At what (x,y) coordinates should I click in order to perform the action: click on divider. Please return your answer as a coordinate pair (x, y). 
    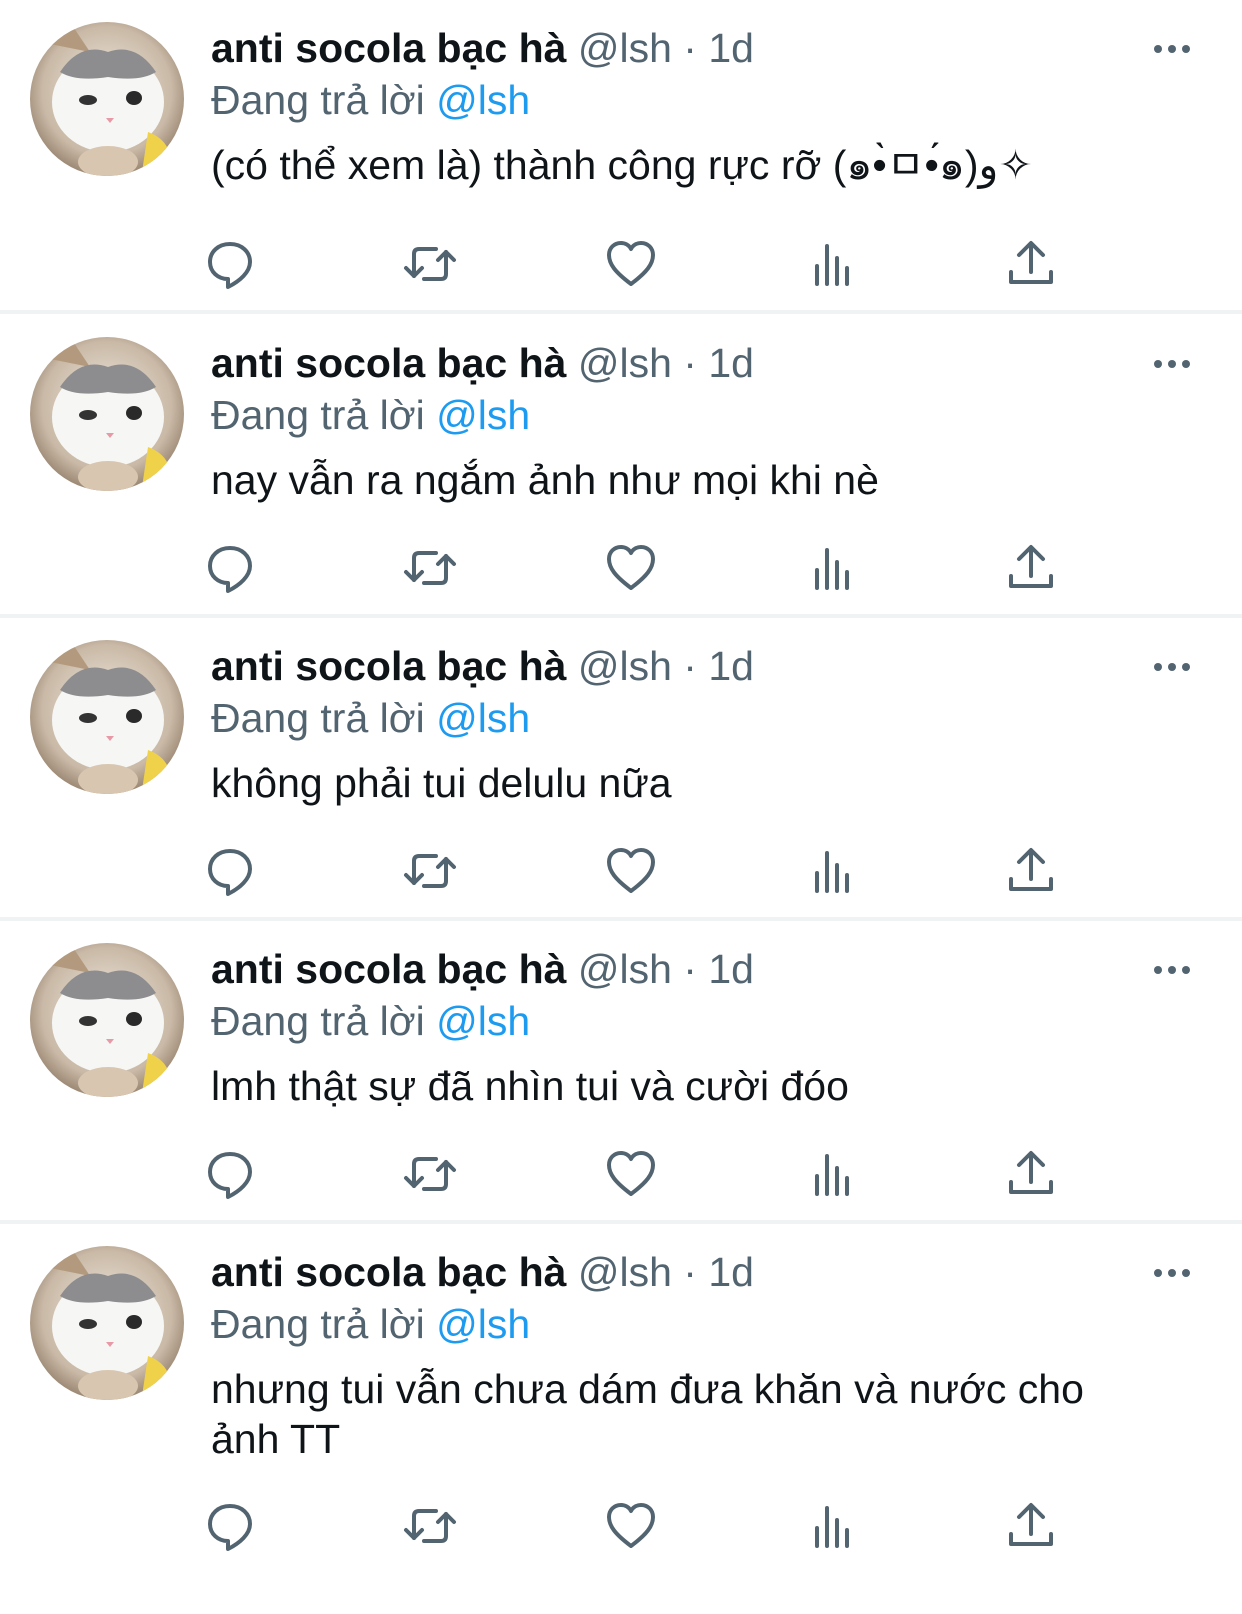
    Looking at the image, I should click on (621, 312).